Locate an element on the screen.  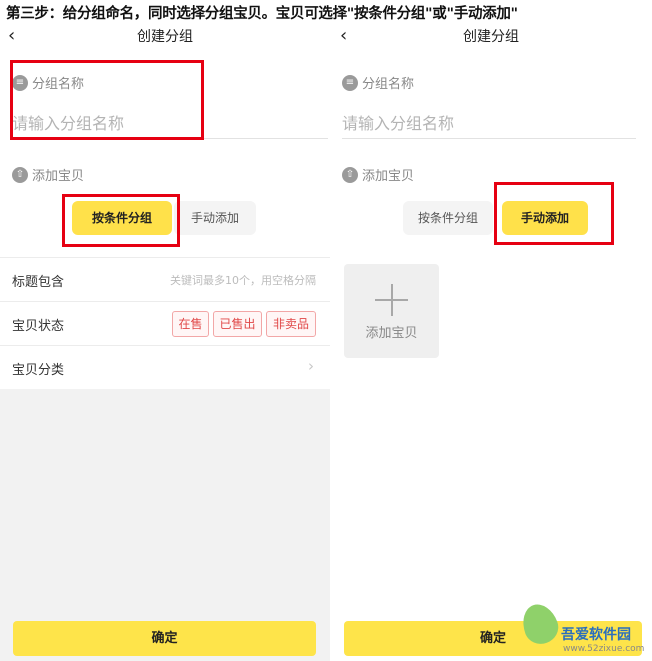
list-icon: ≡ is located at coordinates (350, 82).